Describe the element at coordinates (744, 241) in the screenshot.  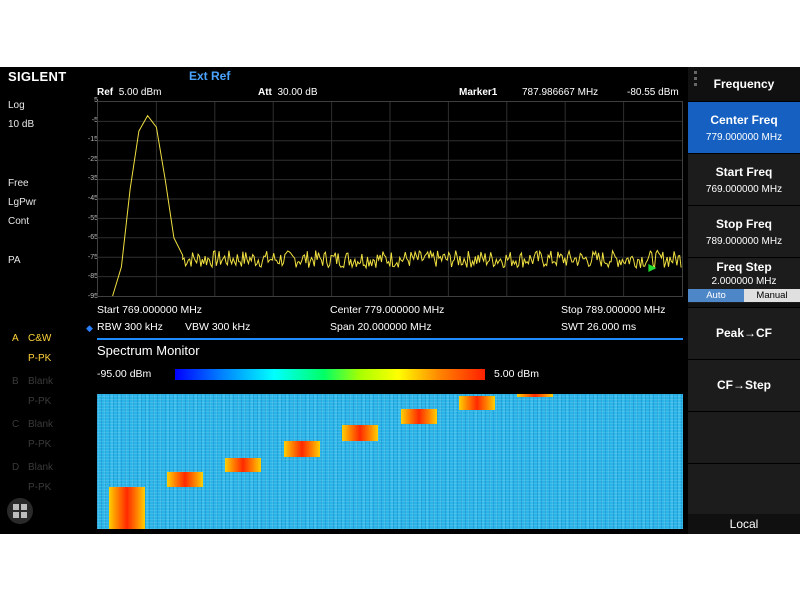
I see `button-value: 789.000000 MHz` at that location.